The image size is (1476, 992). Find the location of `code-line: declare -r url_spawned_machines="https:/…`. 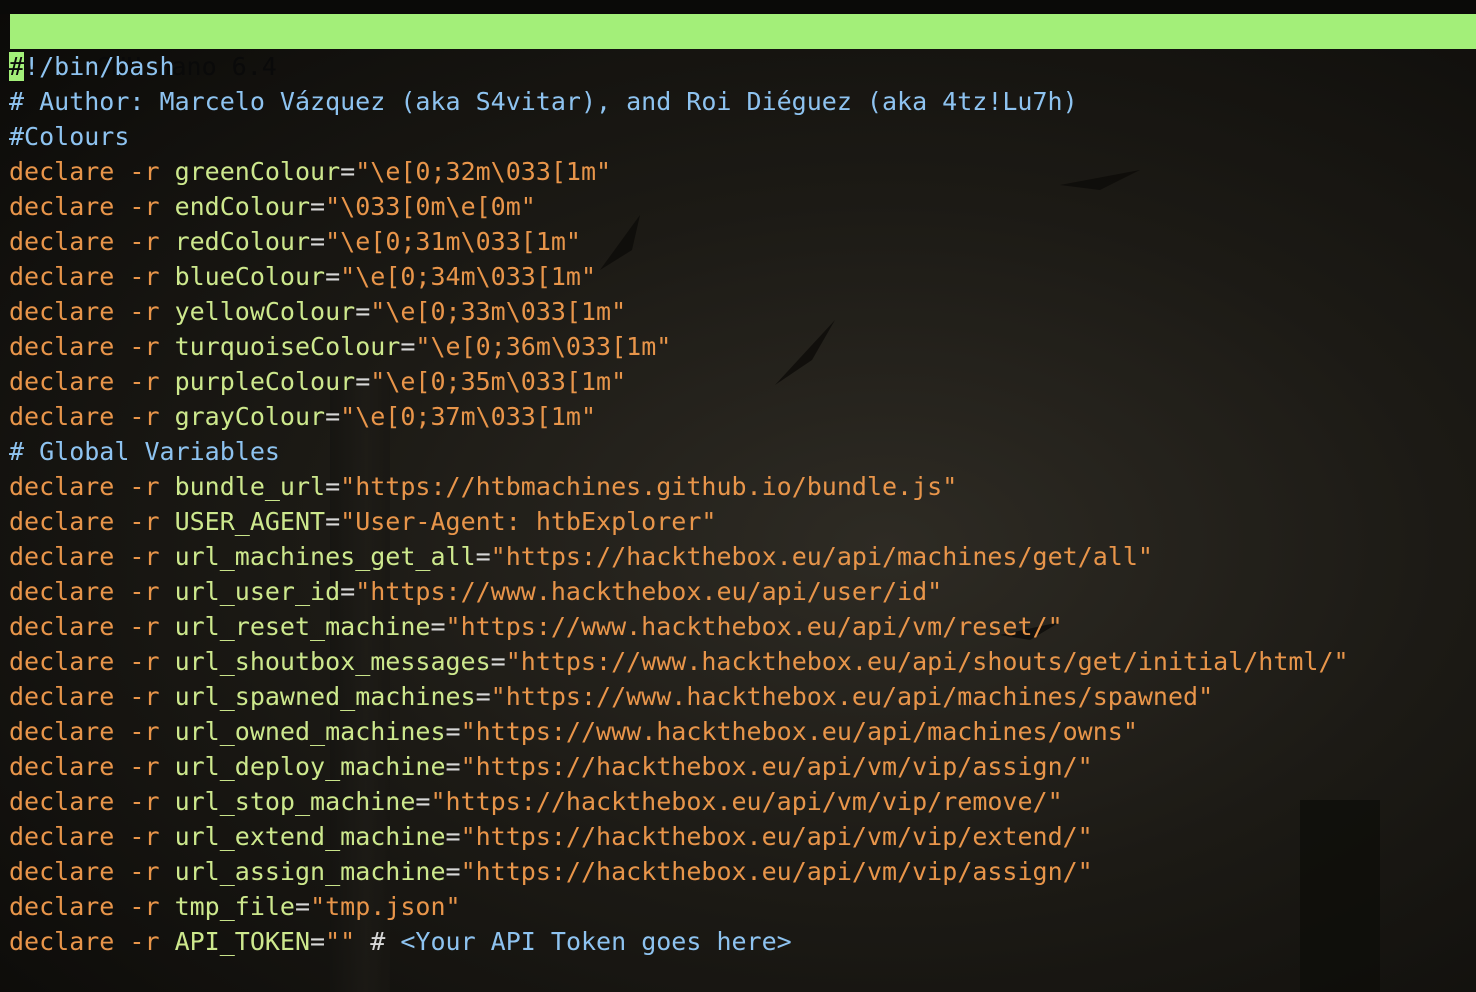

code-line: declare -r url_spawned_machines="https:/… is located at coordinates (739, 696).